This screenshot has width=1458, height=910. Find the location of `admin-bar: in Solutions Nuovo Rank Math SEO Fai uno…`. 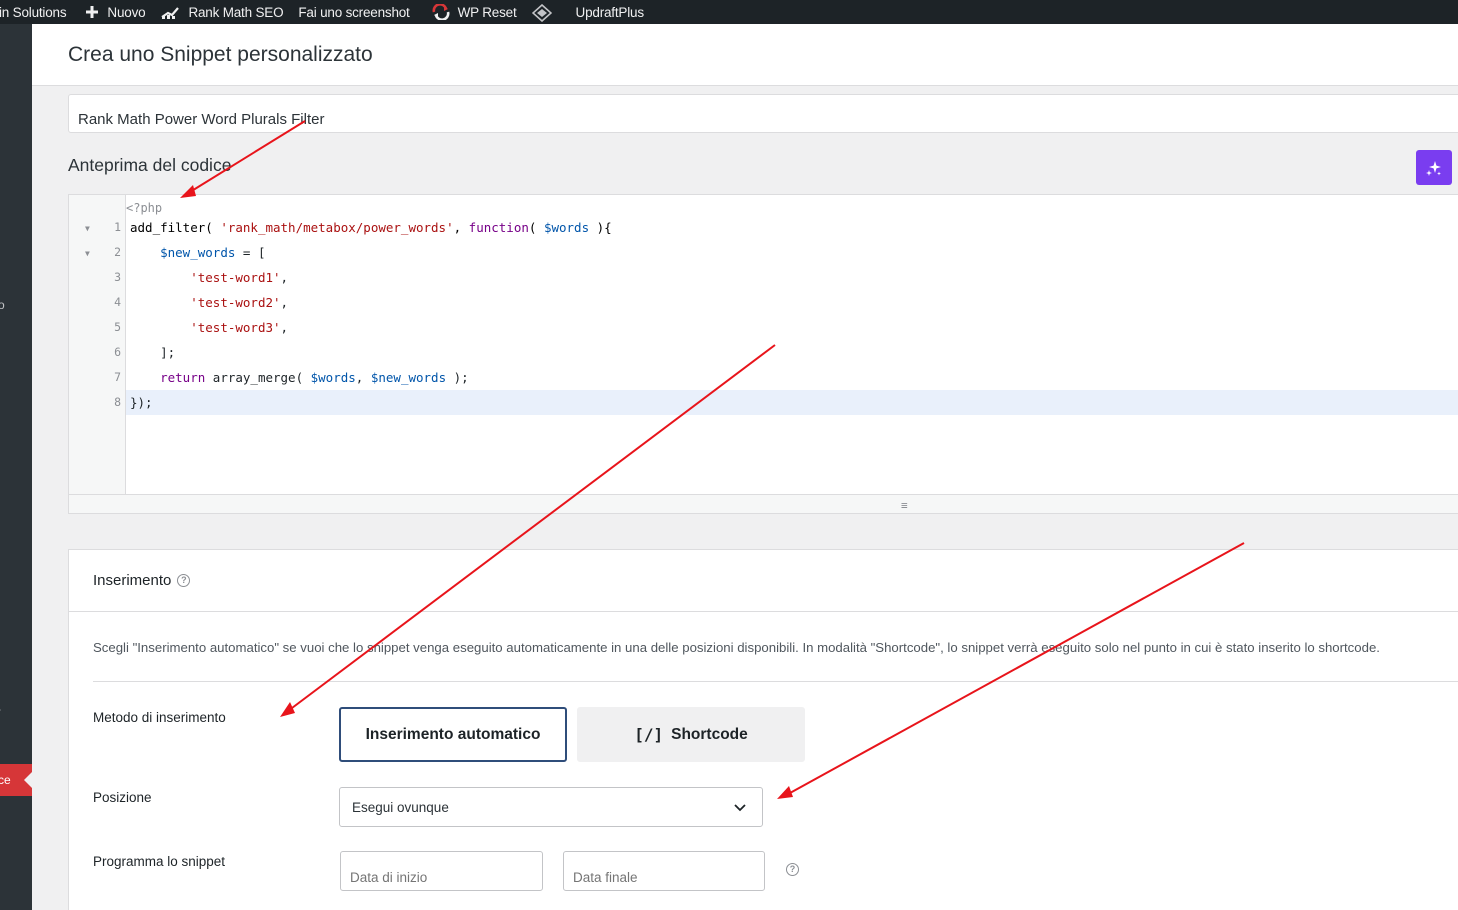

admin-bar: in Solutions Nuovo Rank Math SEO Fai uno… is located at coordinates (729, 12).